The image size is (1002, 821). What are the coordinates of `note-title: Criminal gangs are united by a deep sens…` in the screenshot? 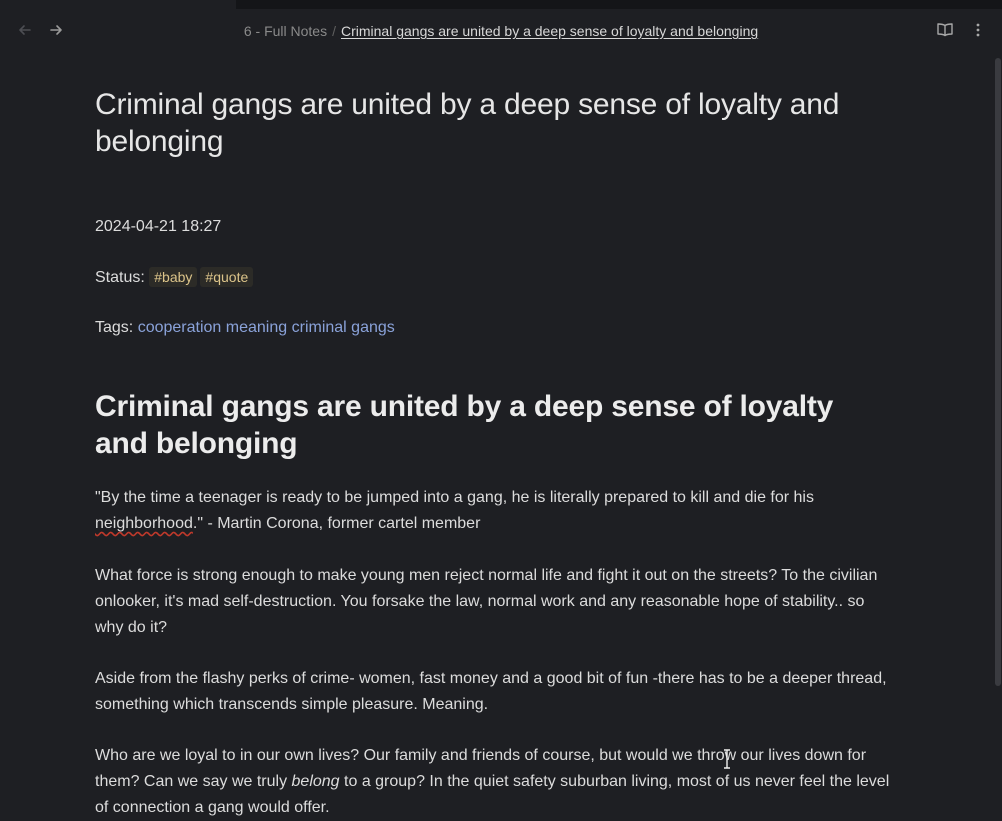 It's located at (495, 123).